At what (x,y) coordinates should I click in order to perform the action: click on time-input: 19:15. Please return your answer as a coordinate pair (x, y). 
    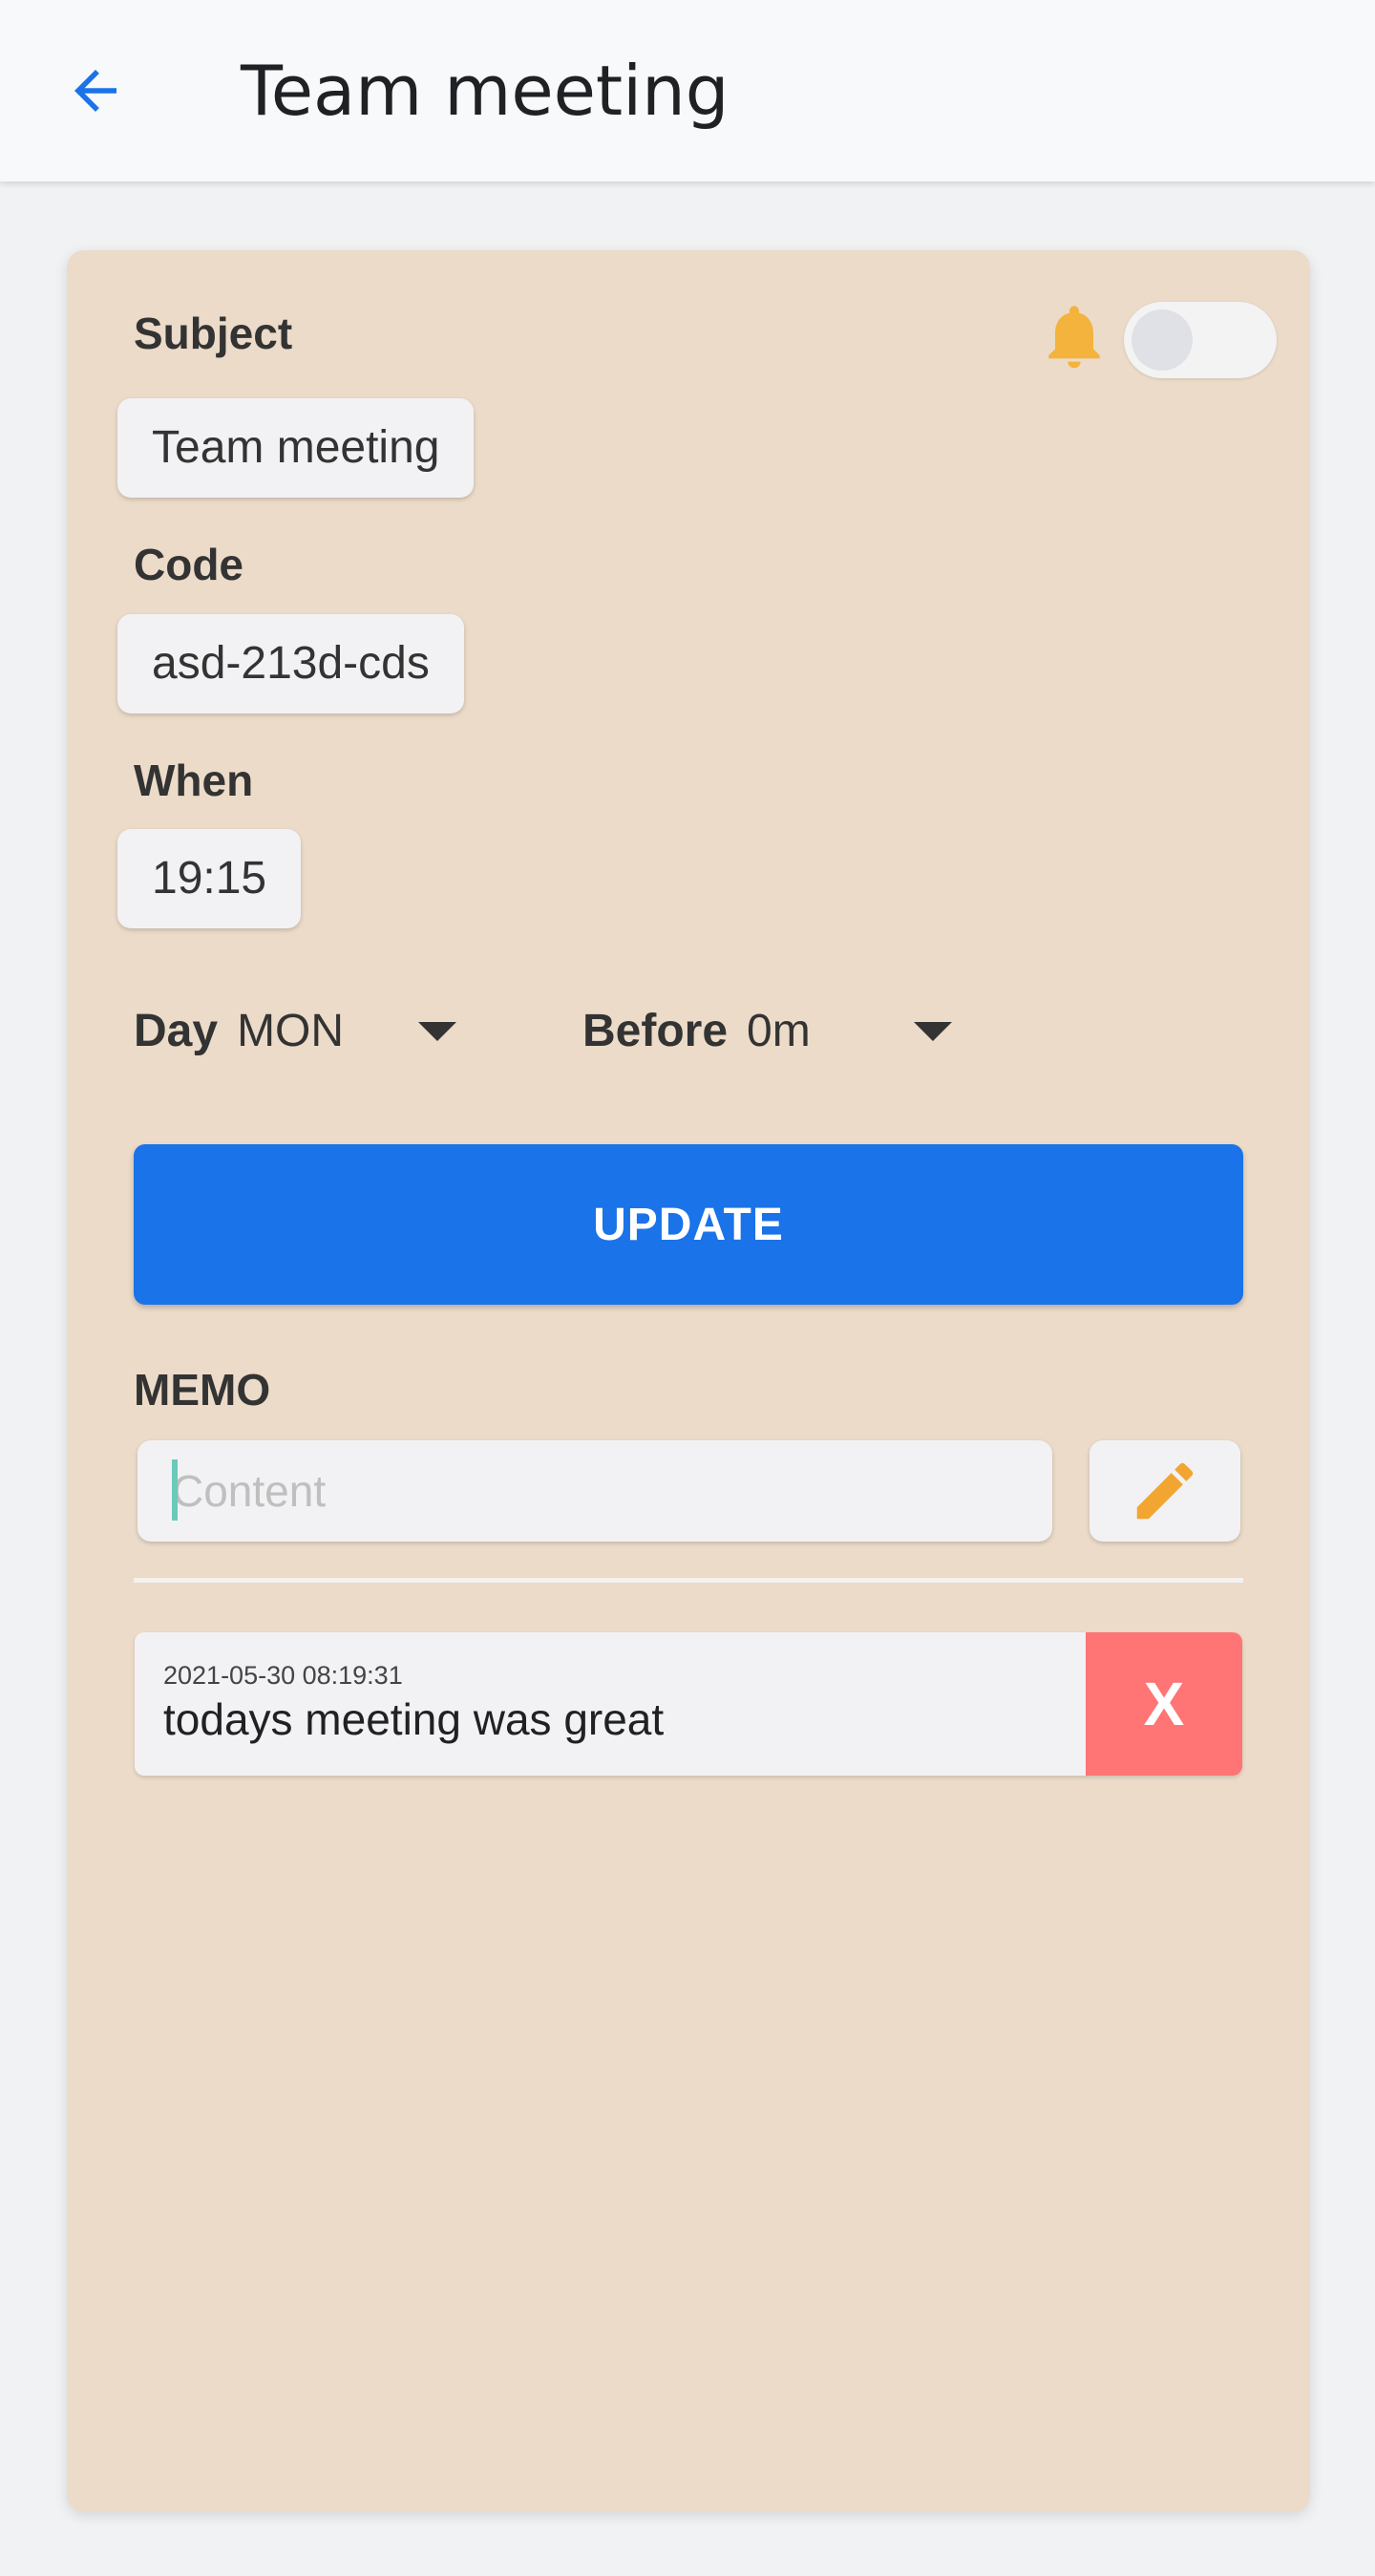
    Looking at the image, I should click on (210, 879).